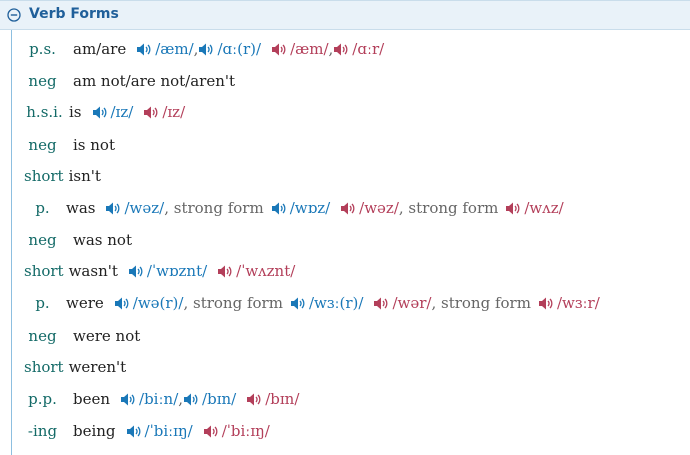 This screenshot has width=690, height=455. I want to click on circle-minus-icon, so click(14, 15).